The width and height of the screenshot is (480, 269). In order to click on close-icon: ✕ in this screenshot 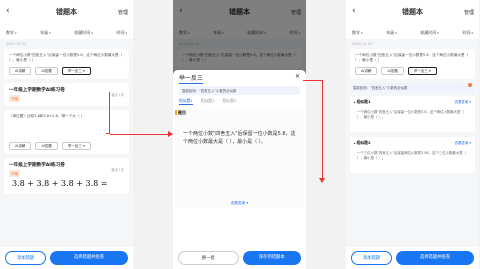, I will do `click(297, 76)`.